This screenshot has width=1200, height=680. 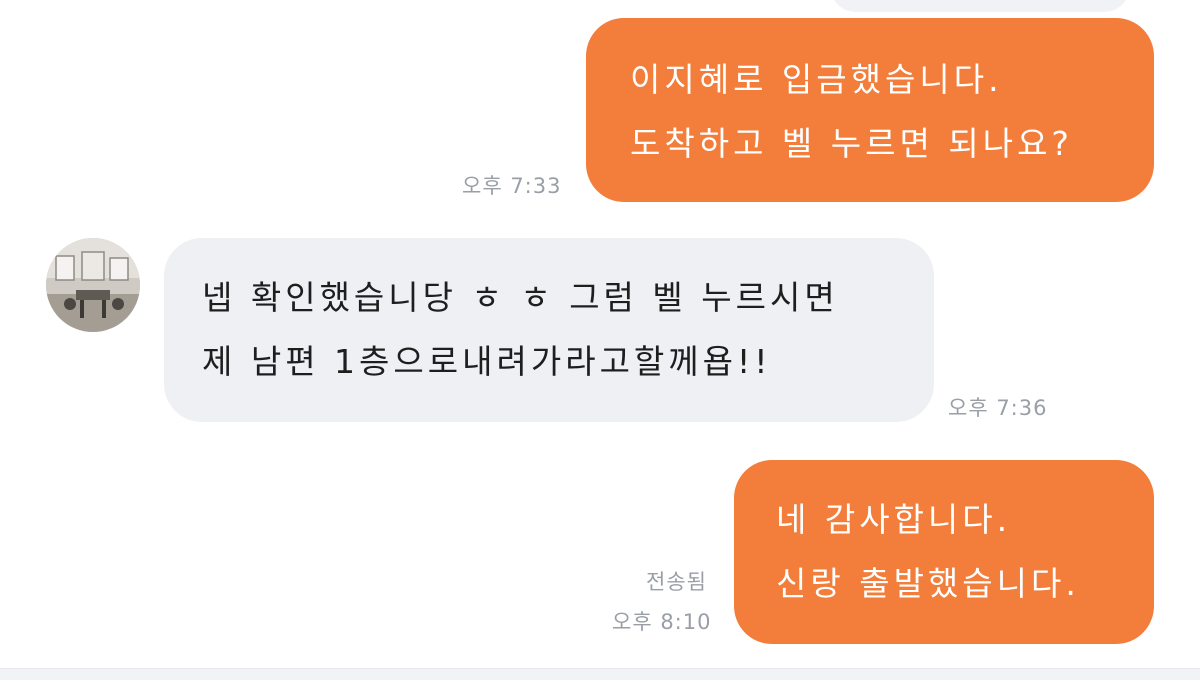 What do you see at coordinates (870, 110) in the screenshot?
I see `outgoing-message-bubble: 이지혜로 입금했습니다. 도착하고 벨 누르면 되나요?` at bounding box center [870, 110].